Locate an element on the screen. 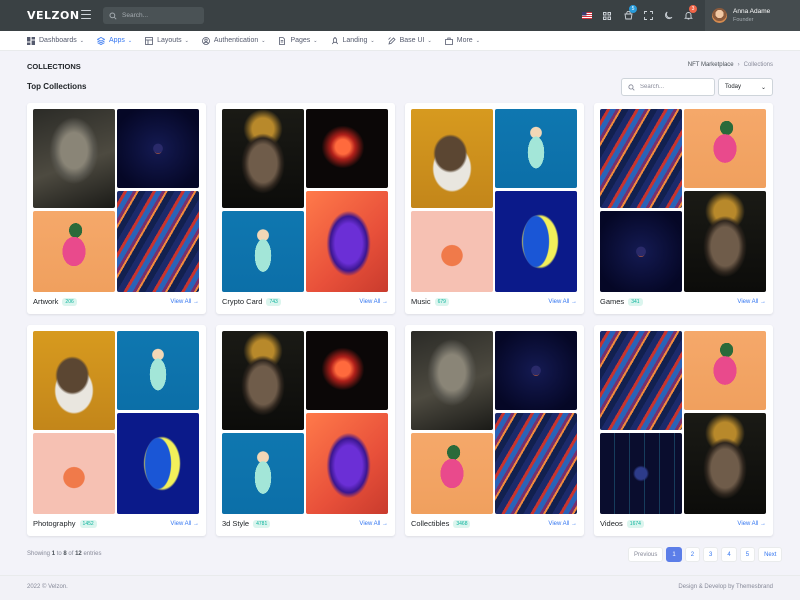  apps-grid-icon is located at coordinates (607, 16).